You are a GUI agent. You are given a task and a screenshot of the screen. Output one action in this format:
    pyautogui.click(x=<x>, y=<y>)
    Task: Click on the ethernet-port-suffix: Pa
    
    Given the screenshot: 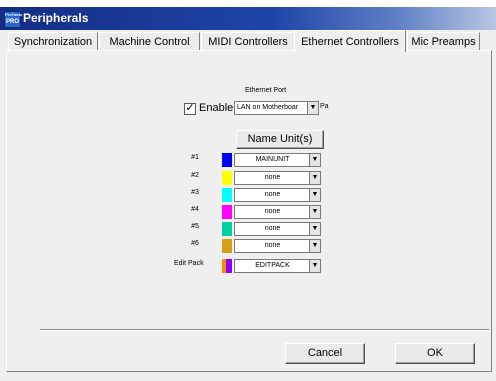 What is the action you would take?
    pyautogui.click(x=324, y=106)
    